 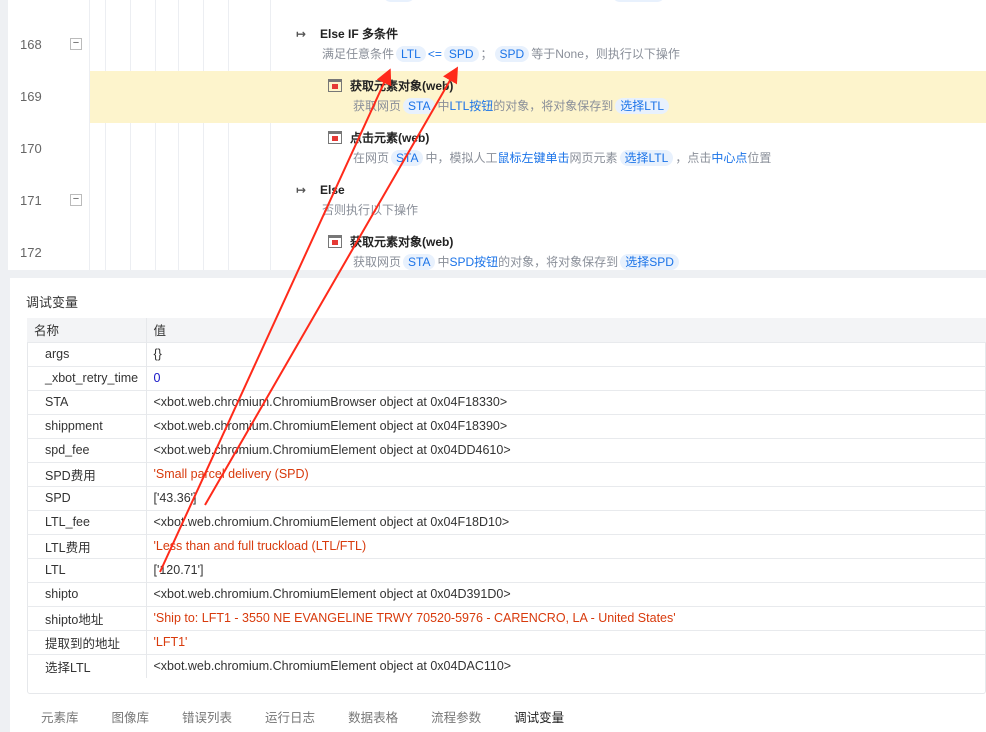 I want to click on variable-name: 提取到的地址, so click(x=87, y=641).